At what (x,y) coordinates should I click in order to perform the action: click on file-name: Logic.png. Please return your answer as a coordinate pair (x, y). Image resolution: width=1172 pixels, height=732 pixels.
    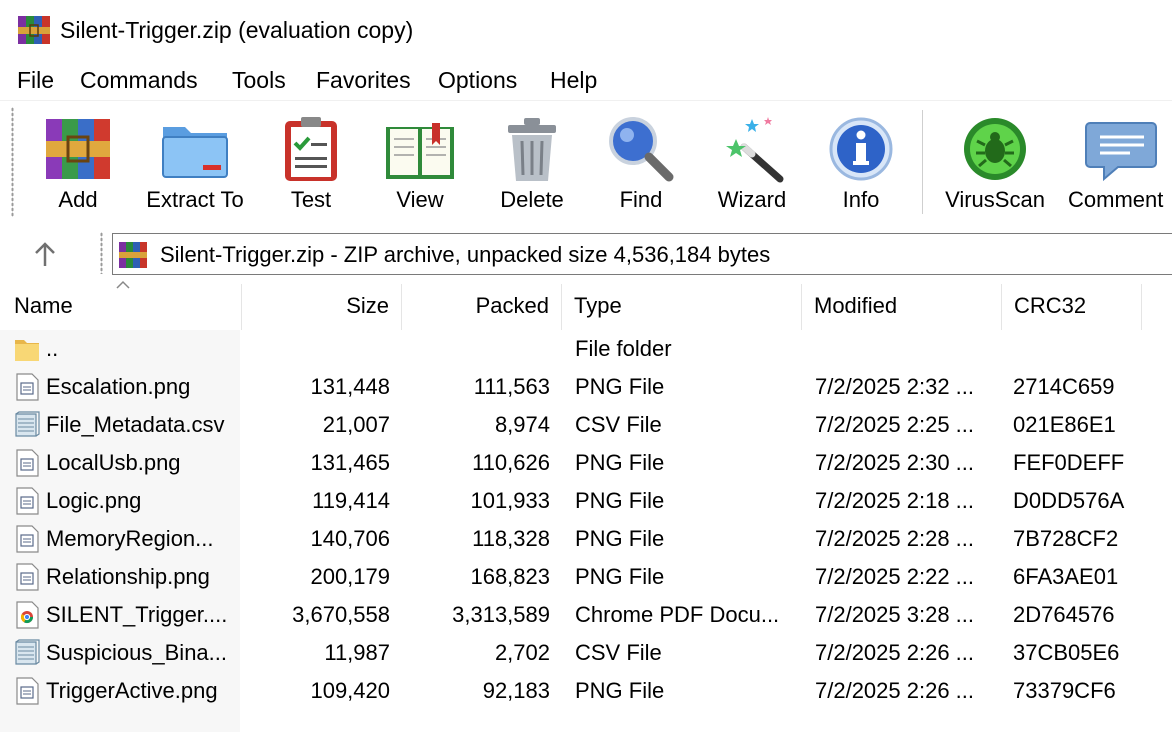
    Looking at the image, I should click on (94, 500).